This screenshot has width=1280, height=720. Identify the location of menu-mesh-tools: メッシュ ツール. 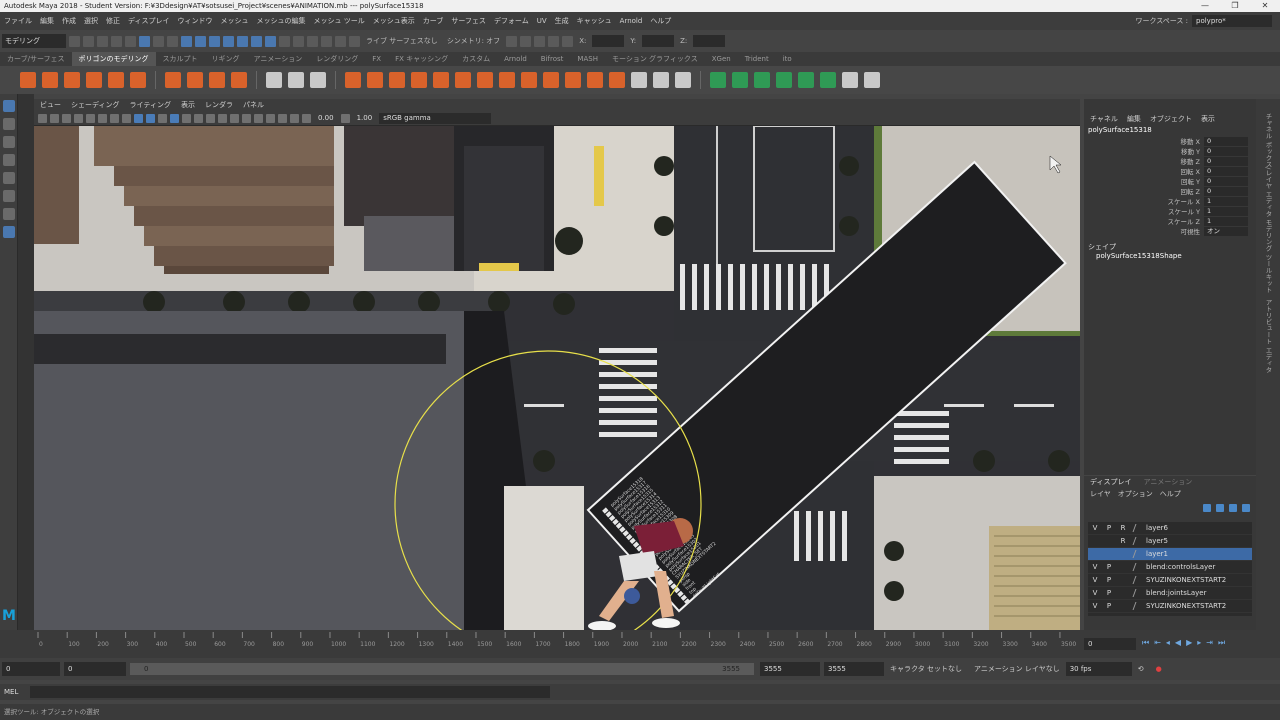
(339, 21).